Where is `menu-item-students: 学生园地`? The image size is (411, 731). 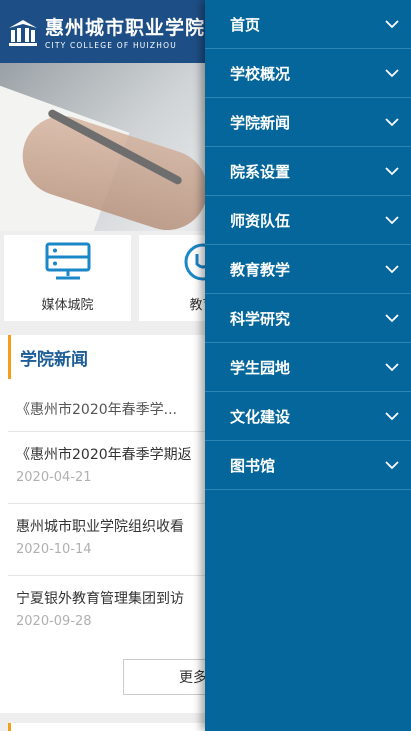
menu-item-students: 学生园地 is located at coordinates (308, 367).